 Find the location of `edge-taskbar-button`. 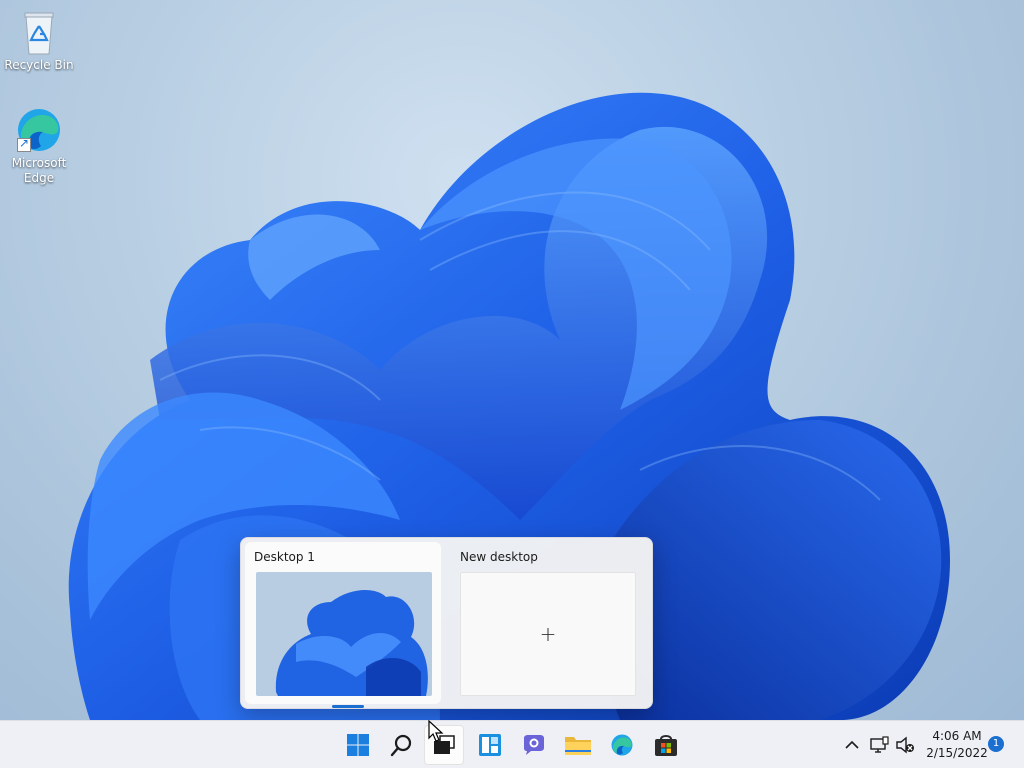

edge-taskbar-button is located at coordinates (622, 745).